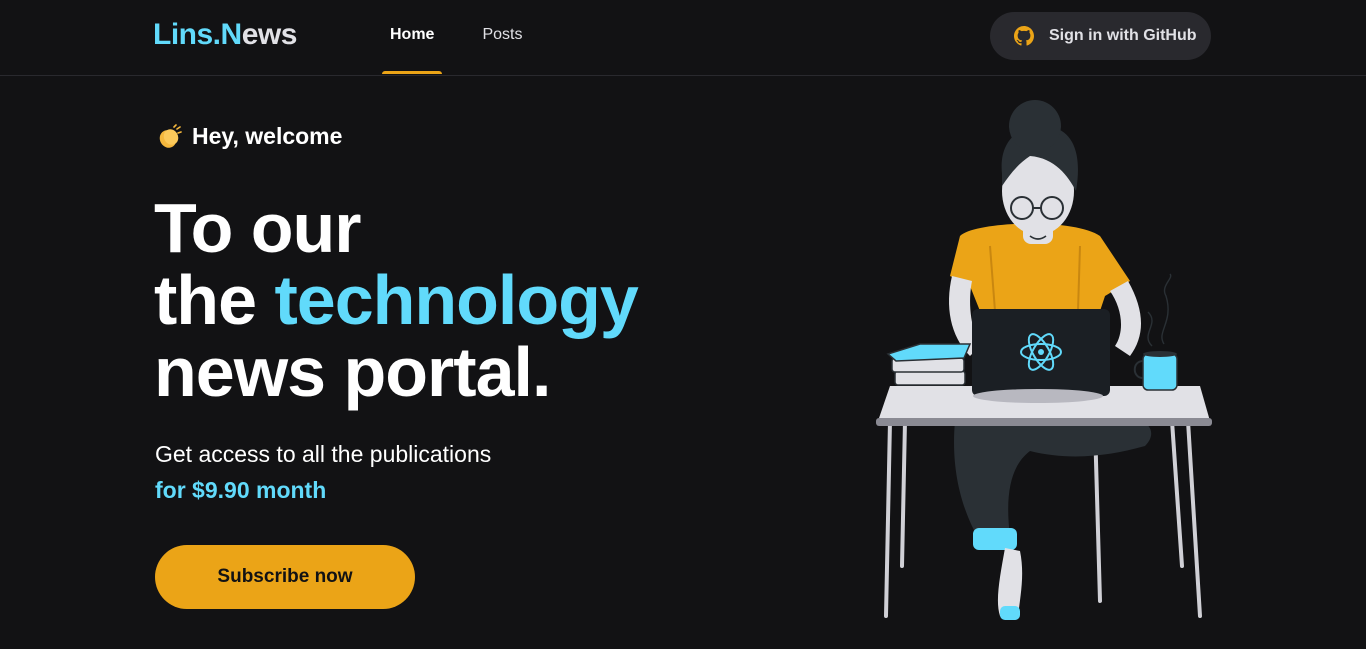 This screenshot has height=649, width=1366. Describe the element at coordinates (1123, 35) in the screenshot. I see `github-signin-label: Sign in with GitHub` at that location.